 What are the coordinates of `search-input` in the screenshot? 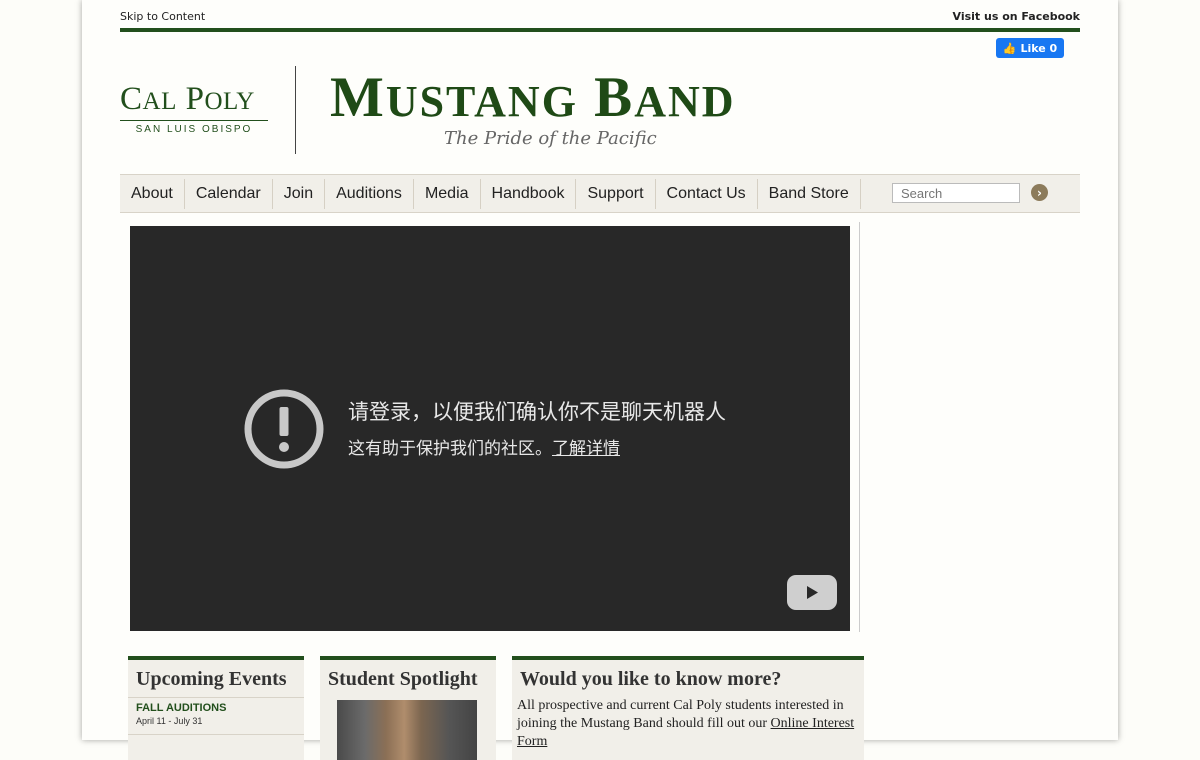 It's located at (956, 193).